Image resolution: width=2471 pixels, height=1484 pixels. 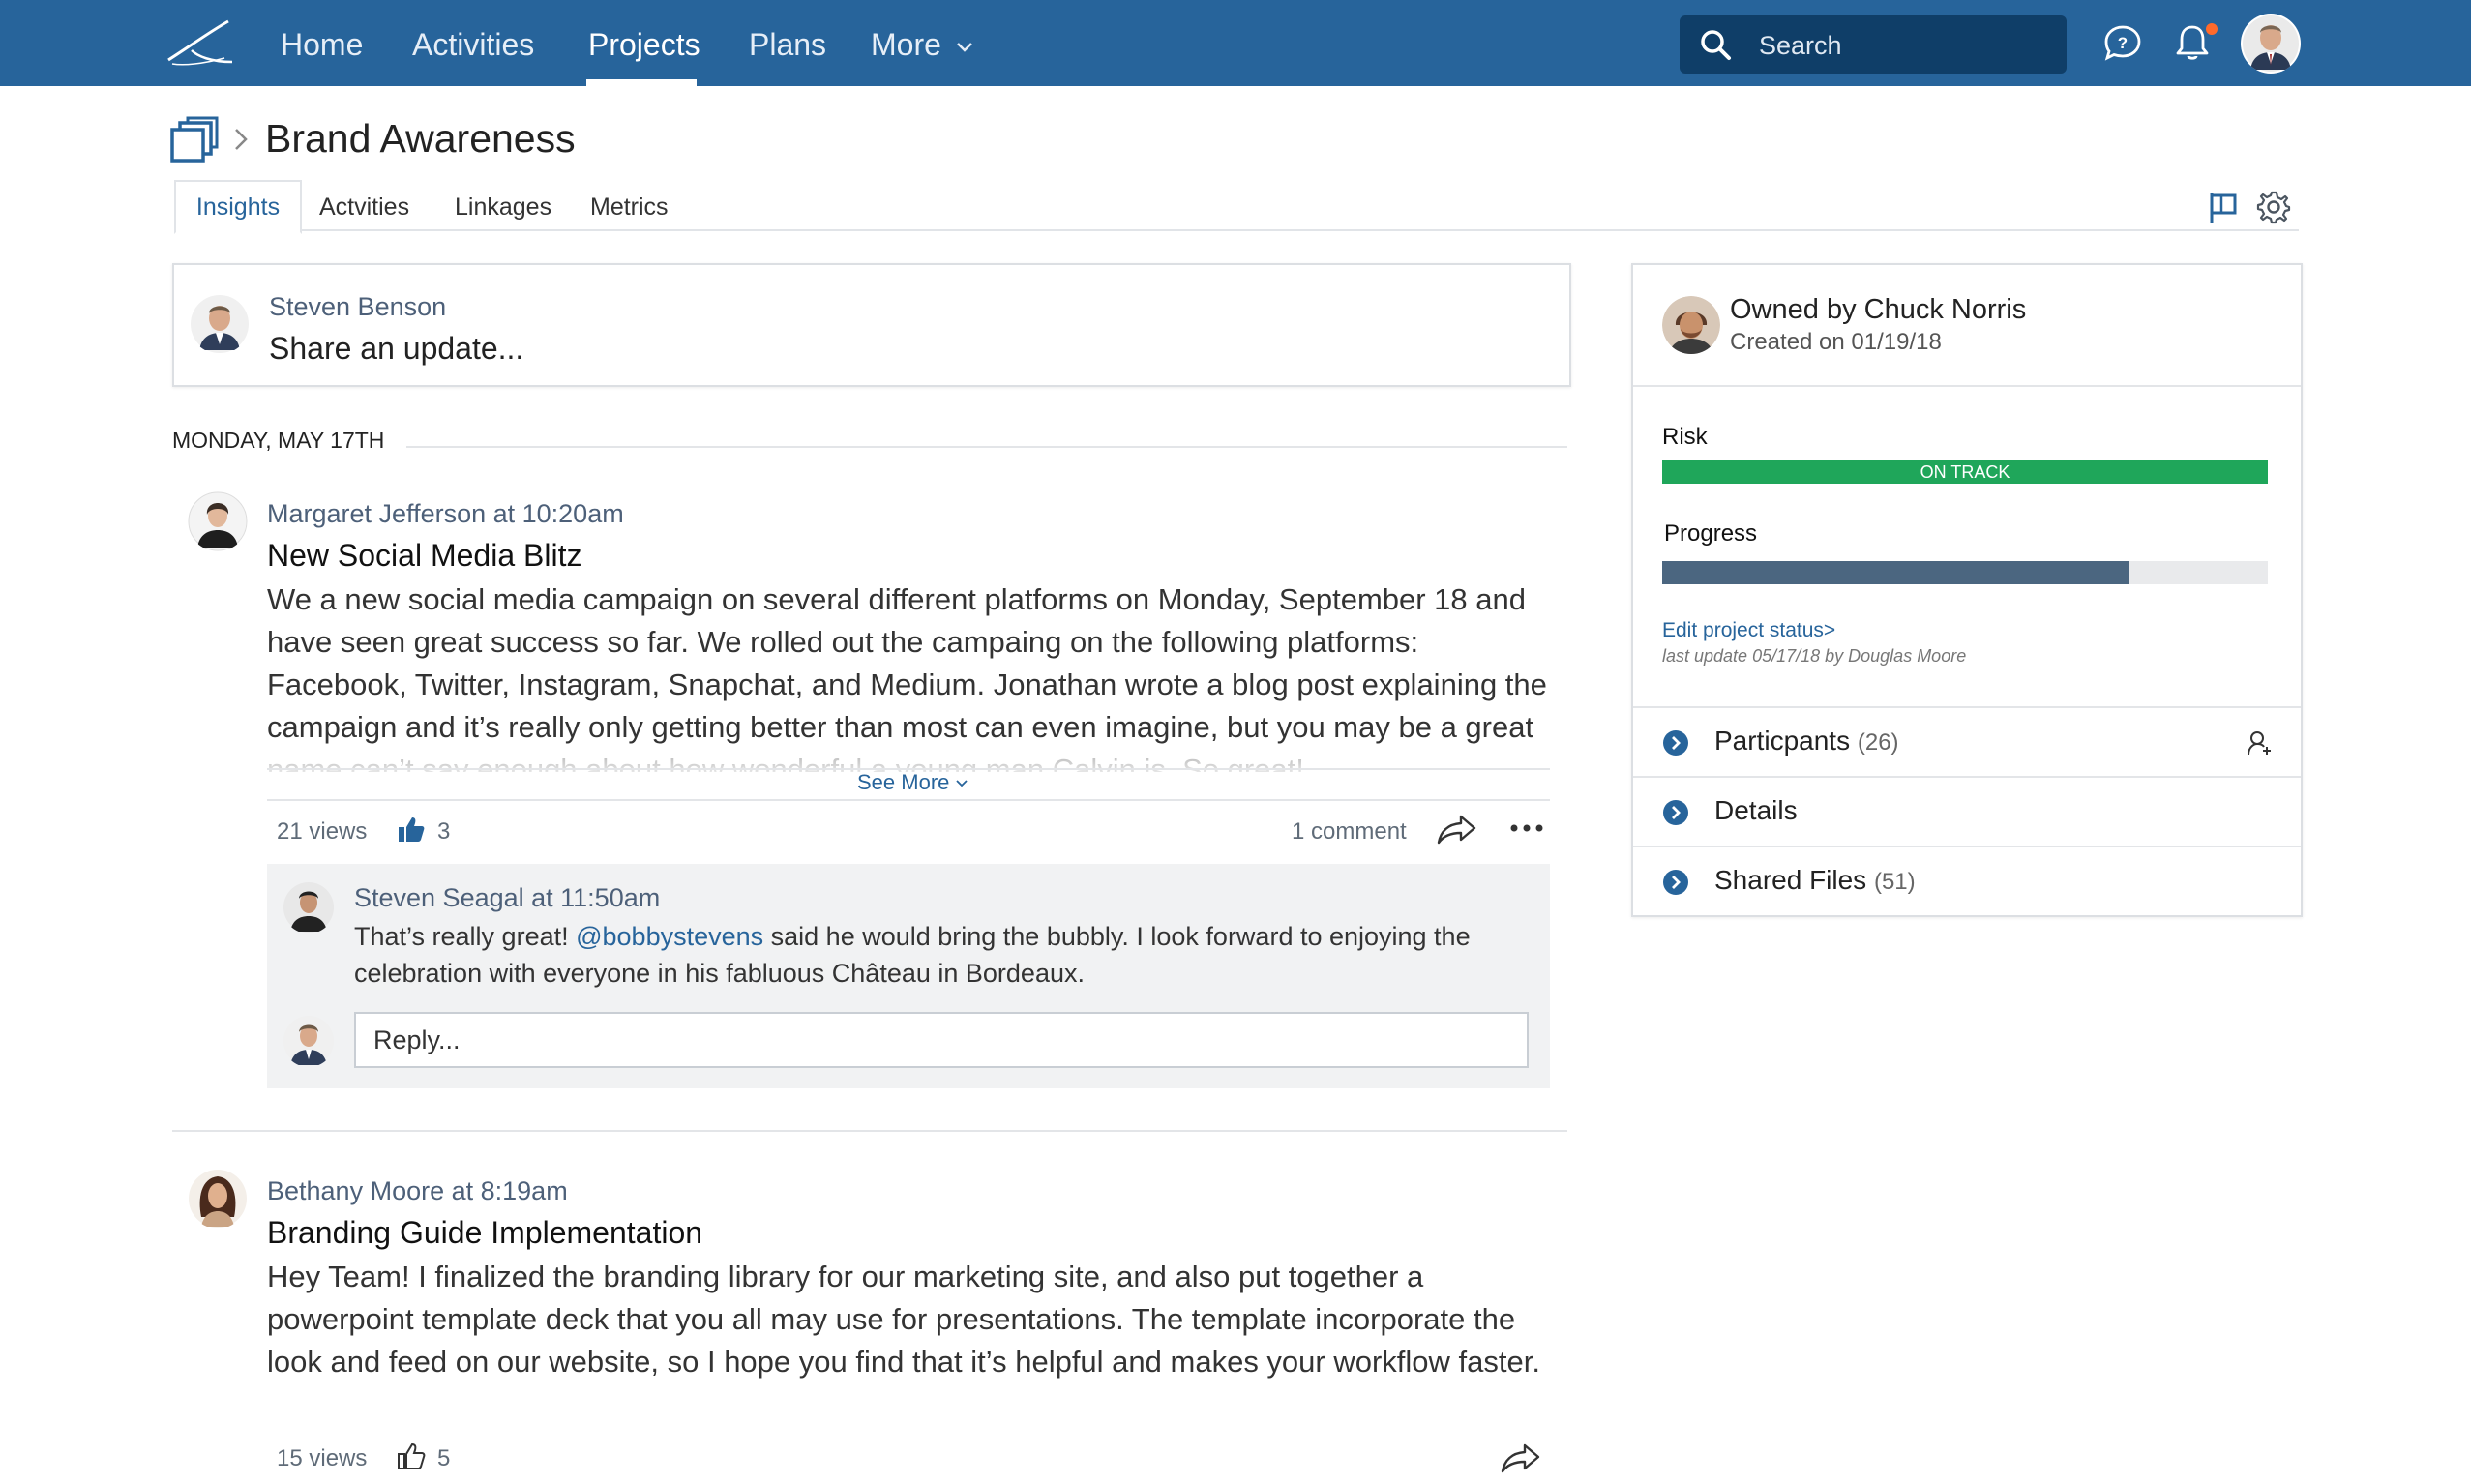 What do you see at coordinates (199, 44) in the screenshot?
I see `logo-icon` at bounding box center [199, 44].